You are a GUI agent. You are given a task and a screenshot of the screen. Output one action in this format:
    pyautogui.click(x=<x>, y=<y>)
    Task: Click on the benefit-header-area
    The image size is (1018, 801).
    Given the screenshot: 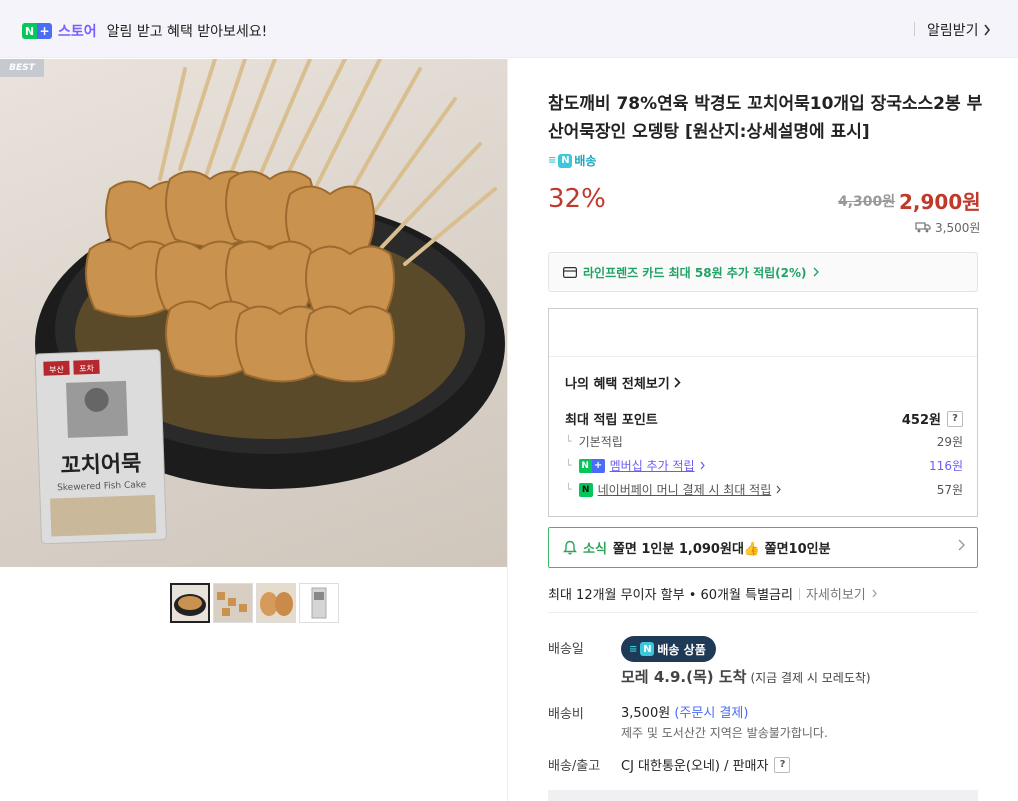 What is the action you would take?
    pyautogui.click(x=763, y=333)
    